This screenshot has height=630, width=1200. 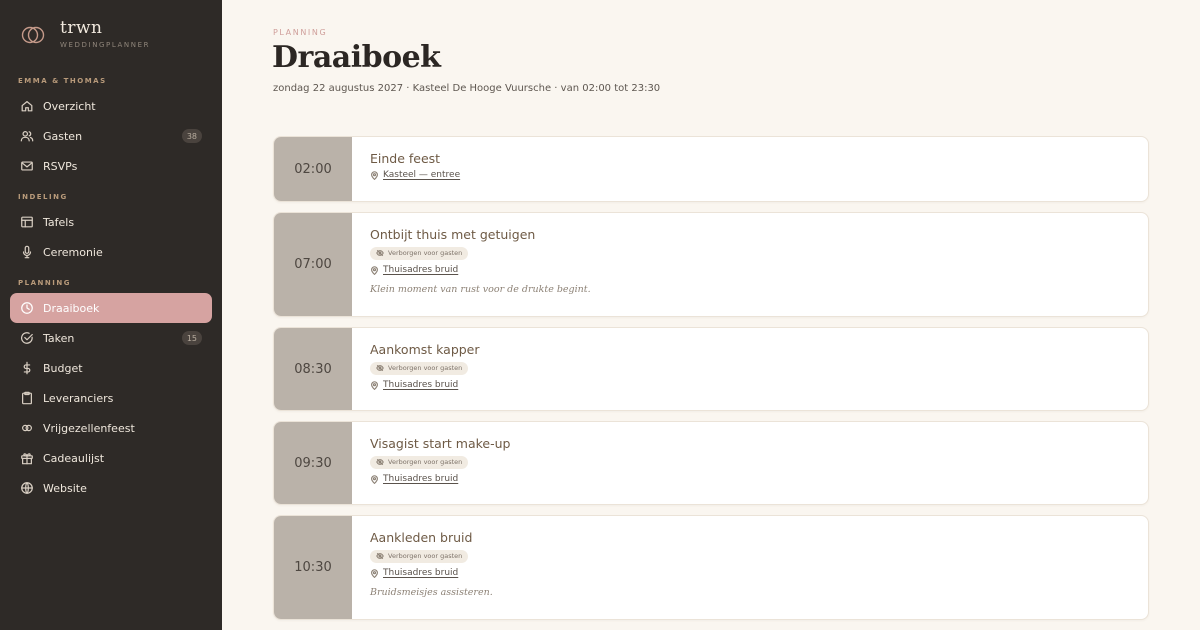 I want to click on count-badge: 15, so click(x=191, y=338).